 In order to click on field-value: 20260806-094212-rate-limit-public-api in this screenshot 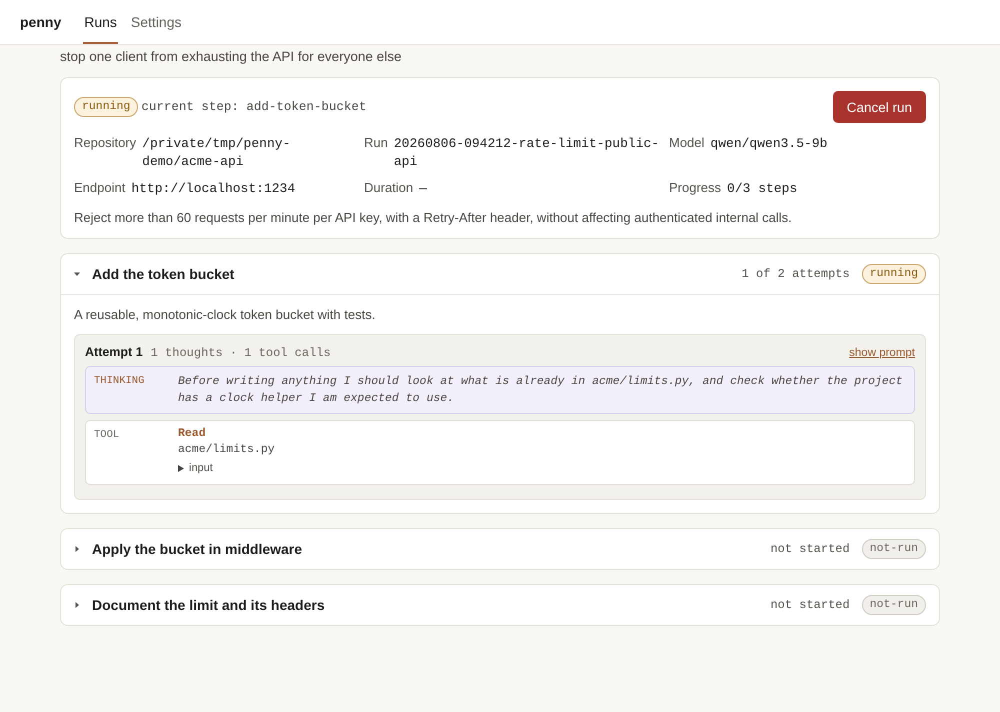, I will do `click(527, 153)`.